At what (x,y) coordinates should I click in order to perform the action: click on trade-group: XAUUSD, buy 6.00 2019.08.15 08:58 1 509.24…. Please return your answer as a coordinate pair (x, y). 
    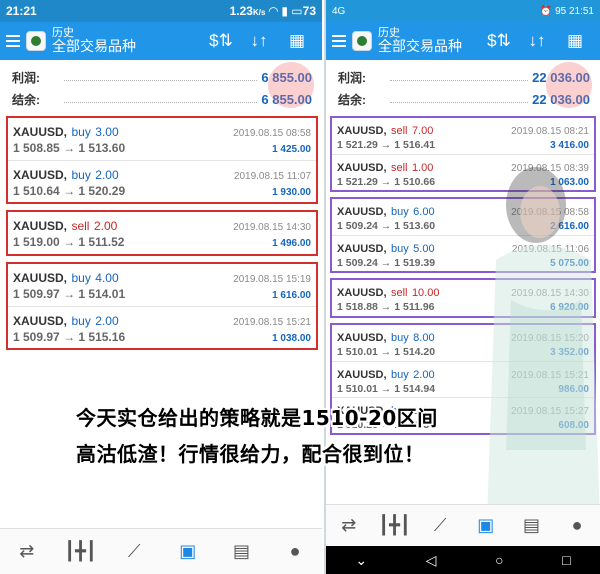
    Looking at the image, I should click on (463, 235).